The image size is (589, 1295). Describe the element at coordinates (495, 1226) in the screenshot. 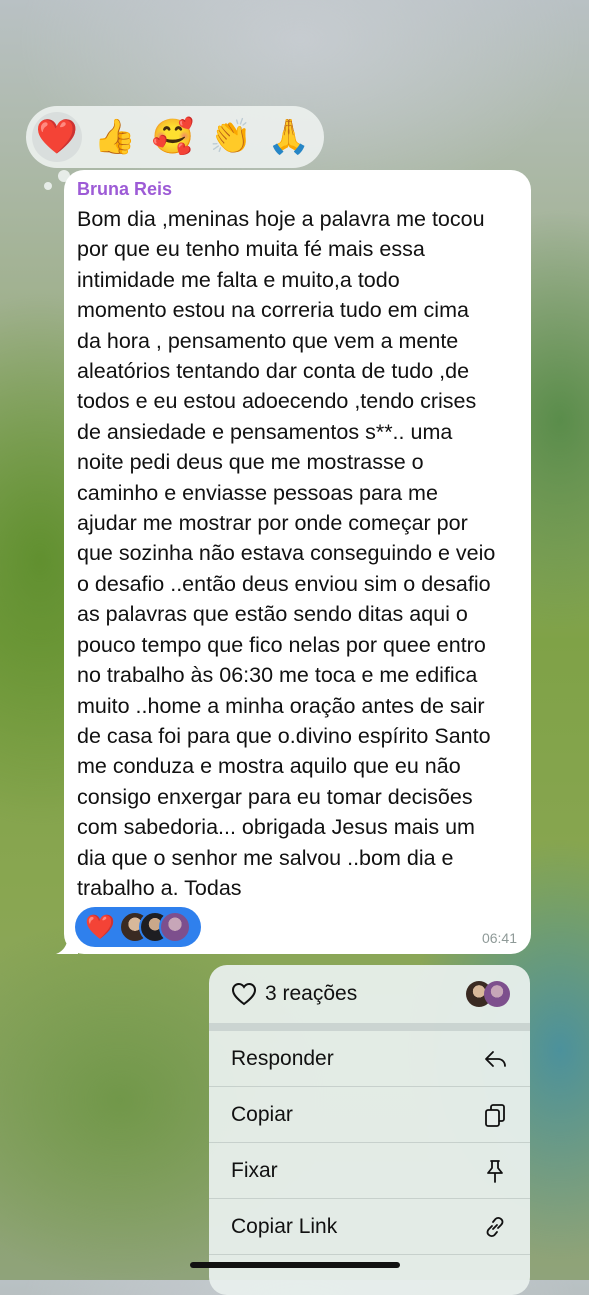

I see `link-icon` at that location.